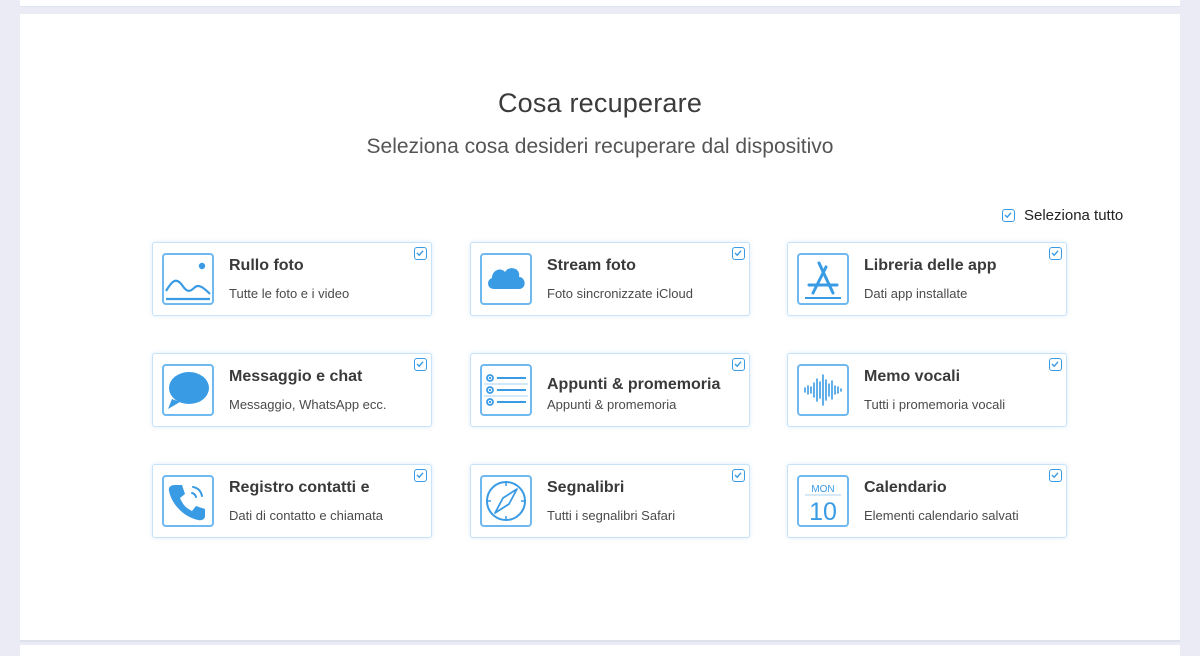 The height and width of the screenshot is (656, 1200). What do you see at coordinates (600, 3) in the screenshot?
I see `top-panel` at bounding box center [600, 3].